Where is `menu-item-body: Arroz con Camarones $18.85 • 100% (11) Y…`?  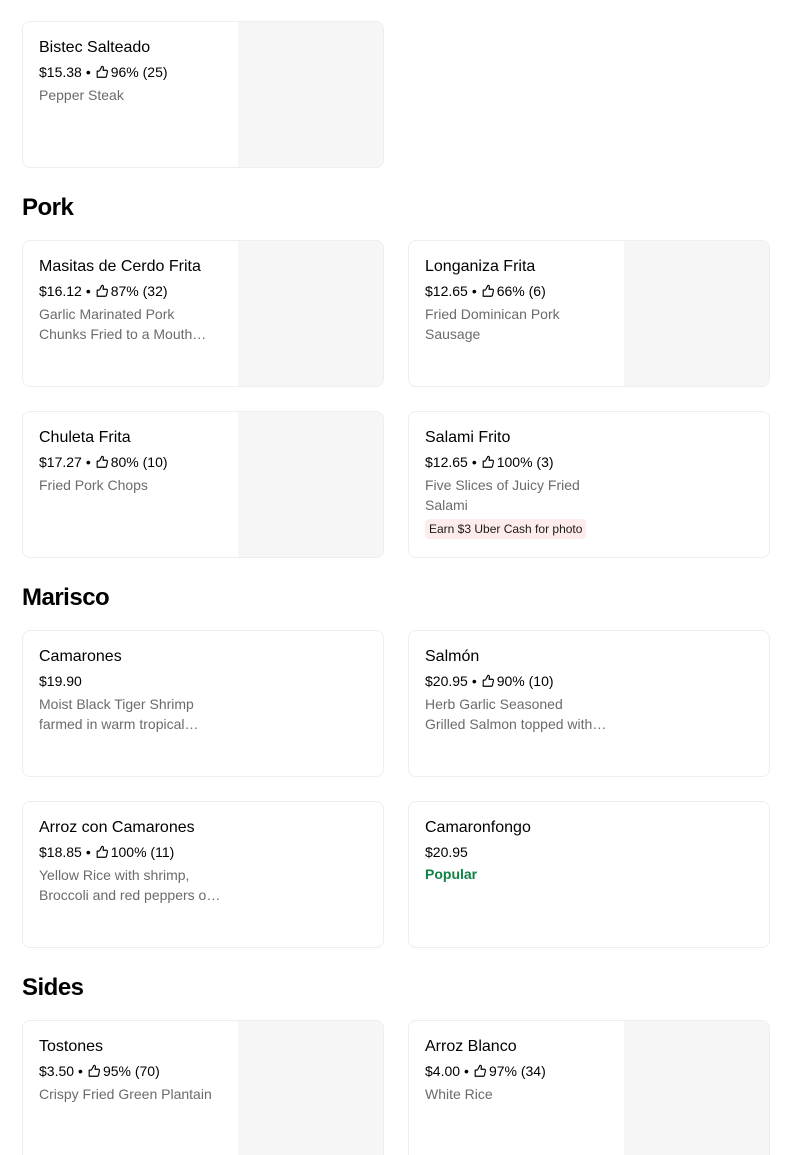
menu-item-body: Arroz con Camarones $18.85 • 100% (11) Y… is located at coordinates (199, 861).